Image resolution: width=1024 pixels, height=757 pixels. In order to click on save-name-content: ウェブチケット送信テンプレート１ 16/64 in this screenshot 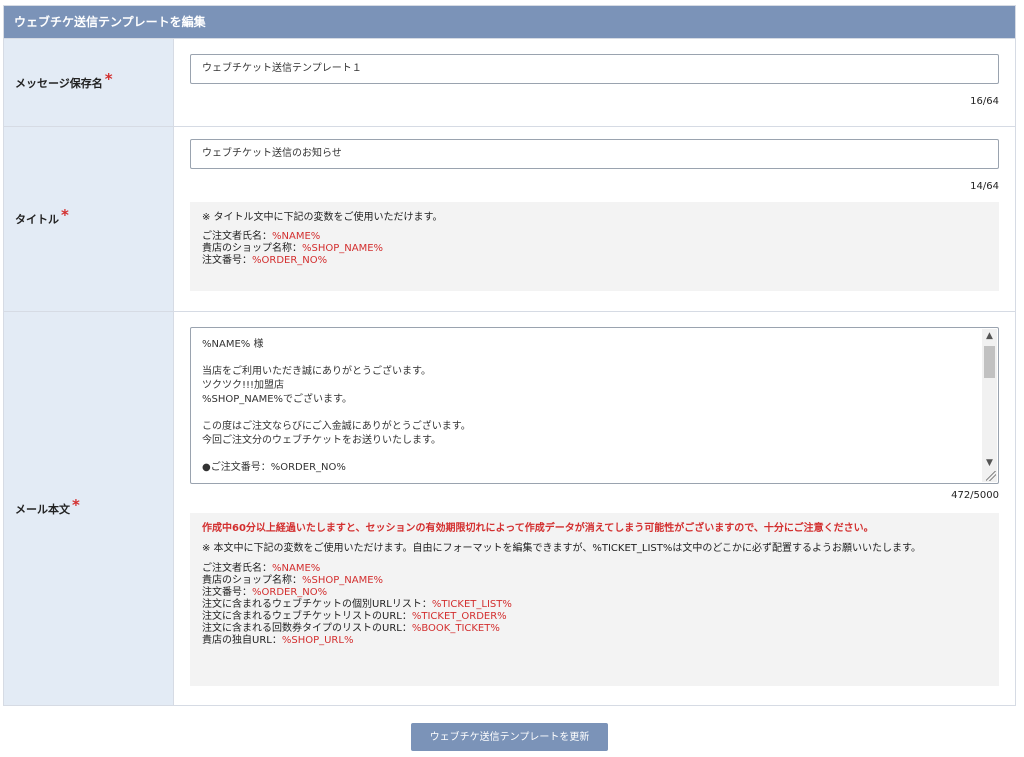, I will do `click(594, 82)`.